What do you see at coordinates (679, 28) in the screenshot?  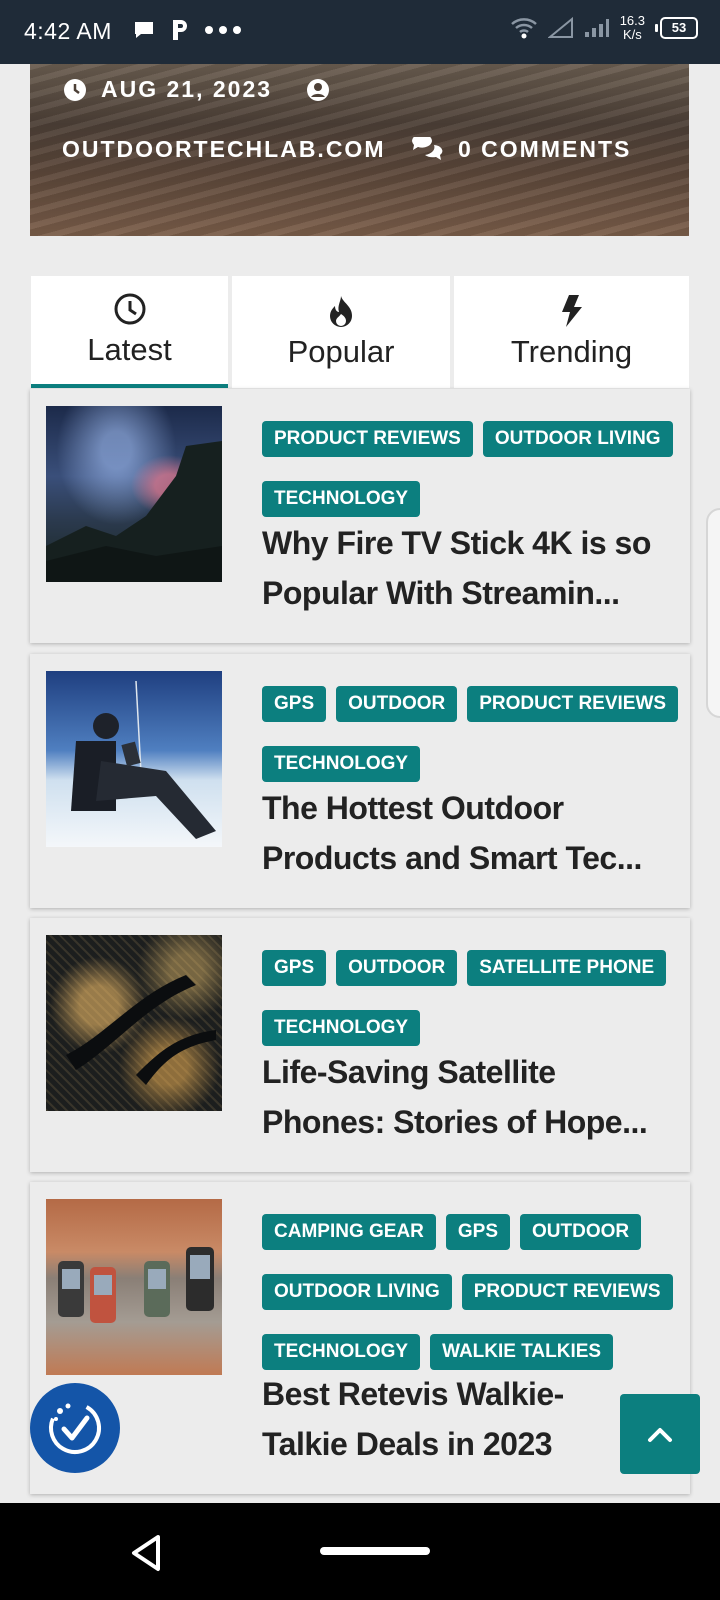 I see `battery-level: 53` at bounding box center [679, 28].